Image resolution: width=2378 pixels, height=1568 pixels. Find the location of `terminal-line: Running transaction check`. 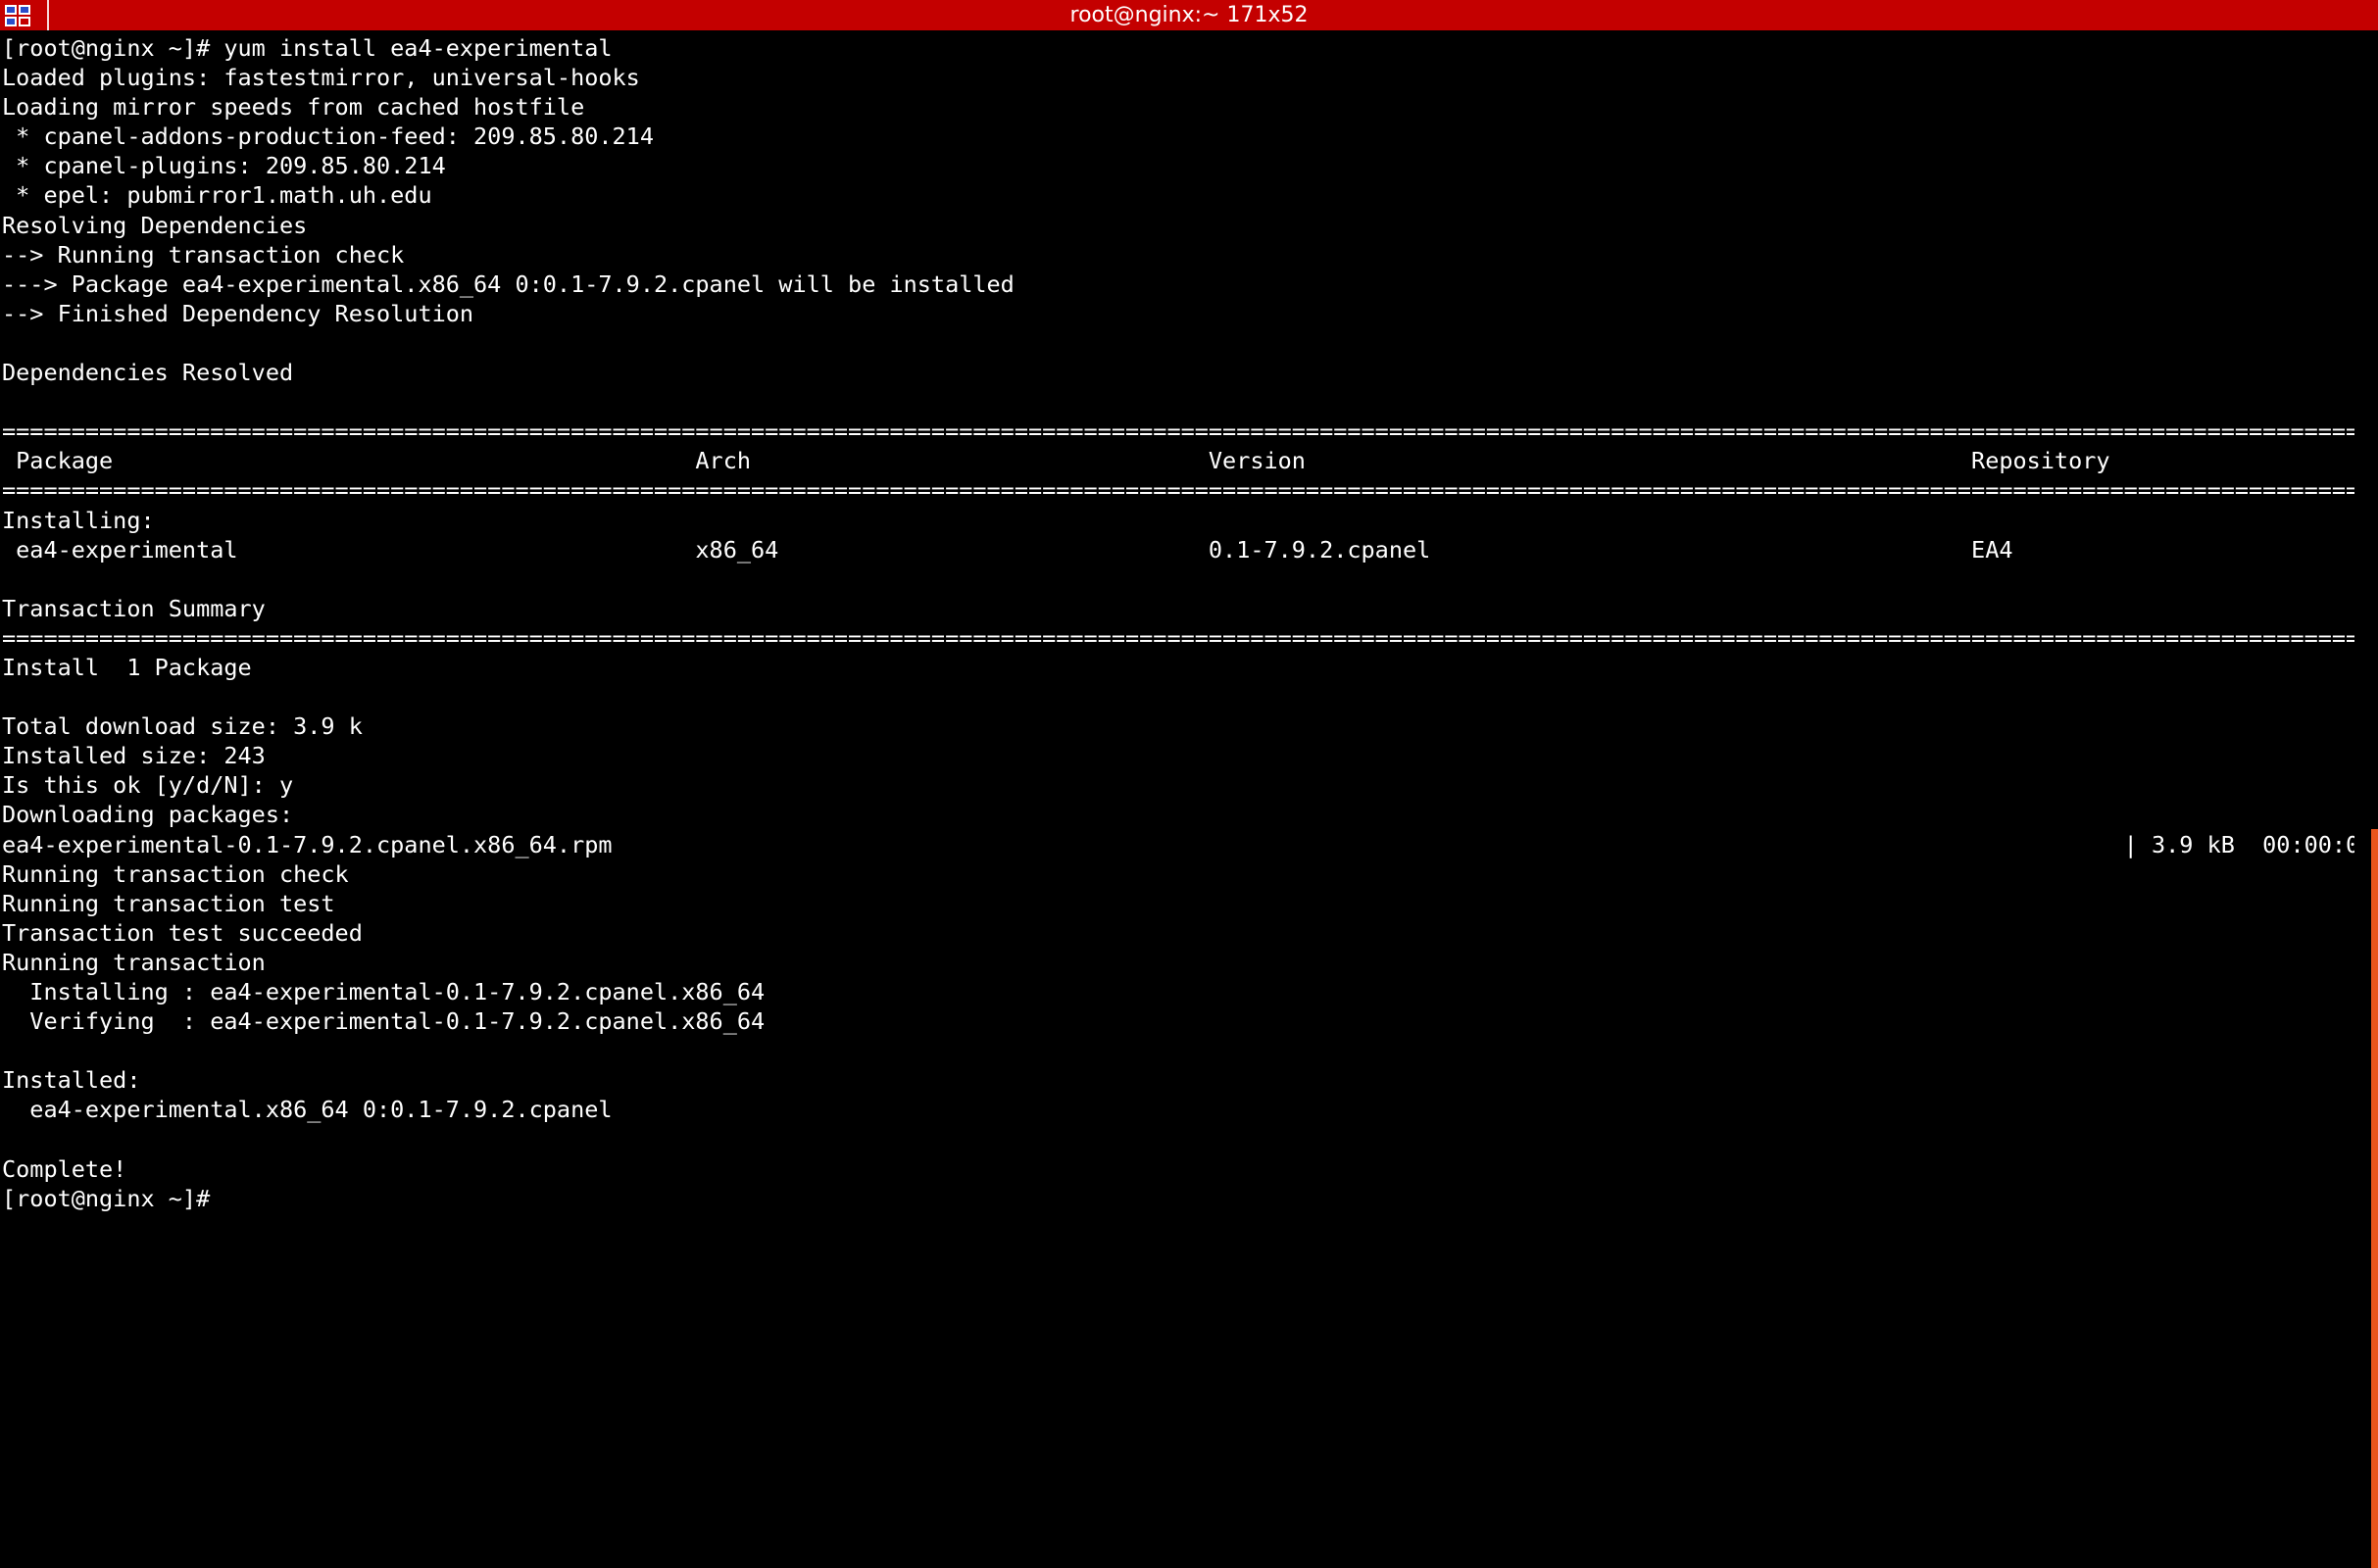

terminal-line: Running transaction check is located at coordinates (176, 873).